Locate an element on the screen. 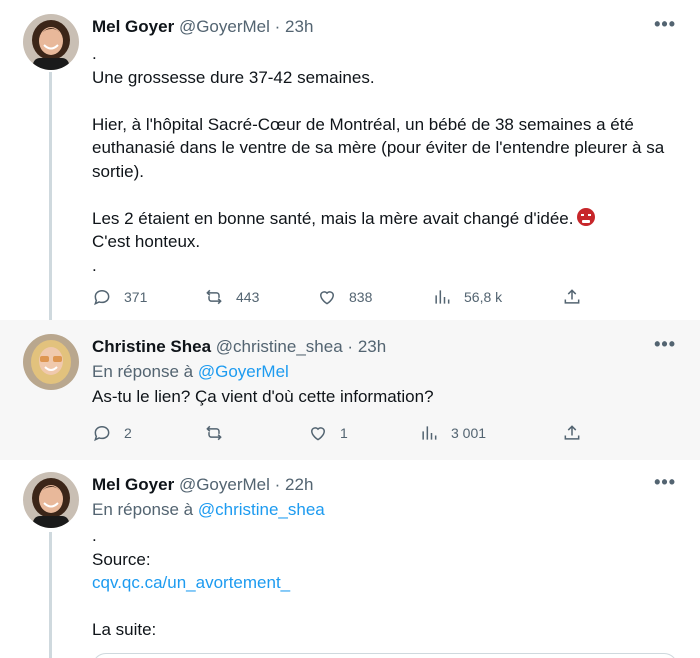 Image resolution: width=700 pixels, height=658 pixels. tweet-header: Mel Goyer @GoyerMel · 23h is located at coordinates (202, 27).